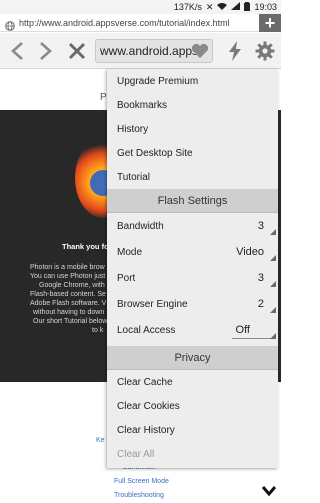  I want to click on globe-icon, so click(10, 24).